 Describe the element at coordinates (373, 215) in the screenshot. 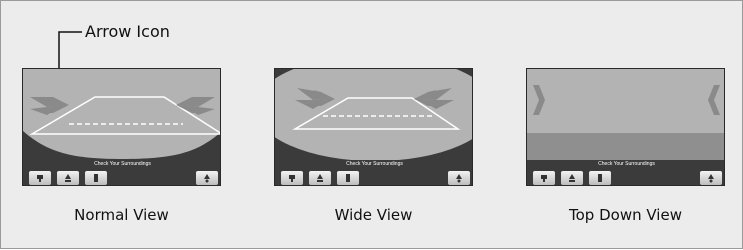

I see `caption-wide-view: Wide View` at that location.